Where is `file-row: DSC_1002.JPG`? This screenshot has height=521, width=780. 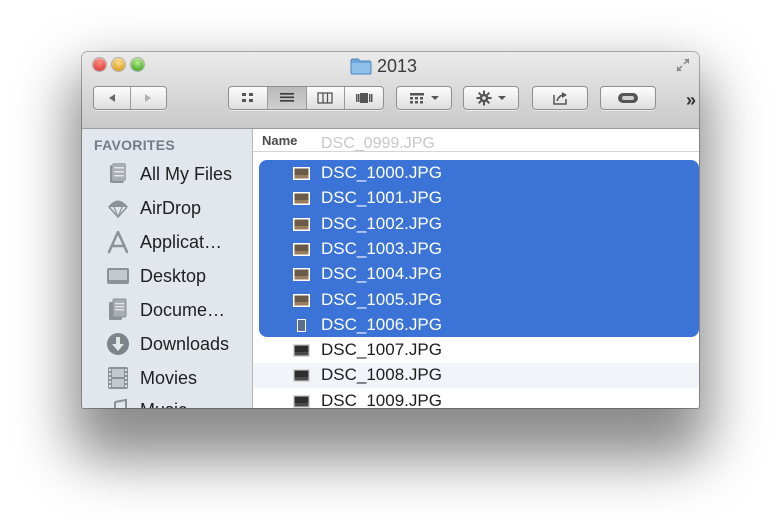
file-row: DSC_1002.JPG is located at coordinates (476, 224).